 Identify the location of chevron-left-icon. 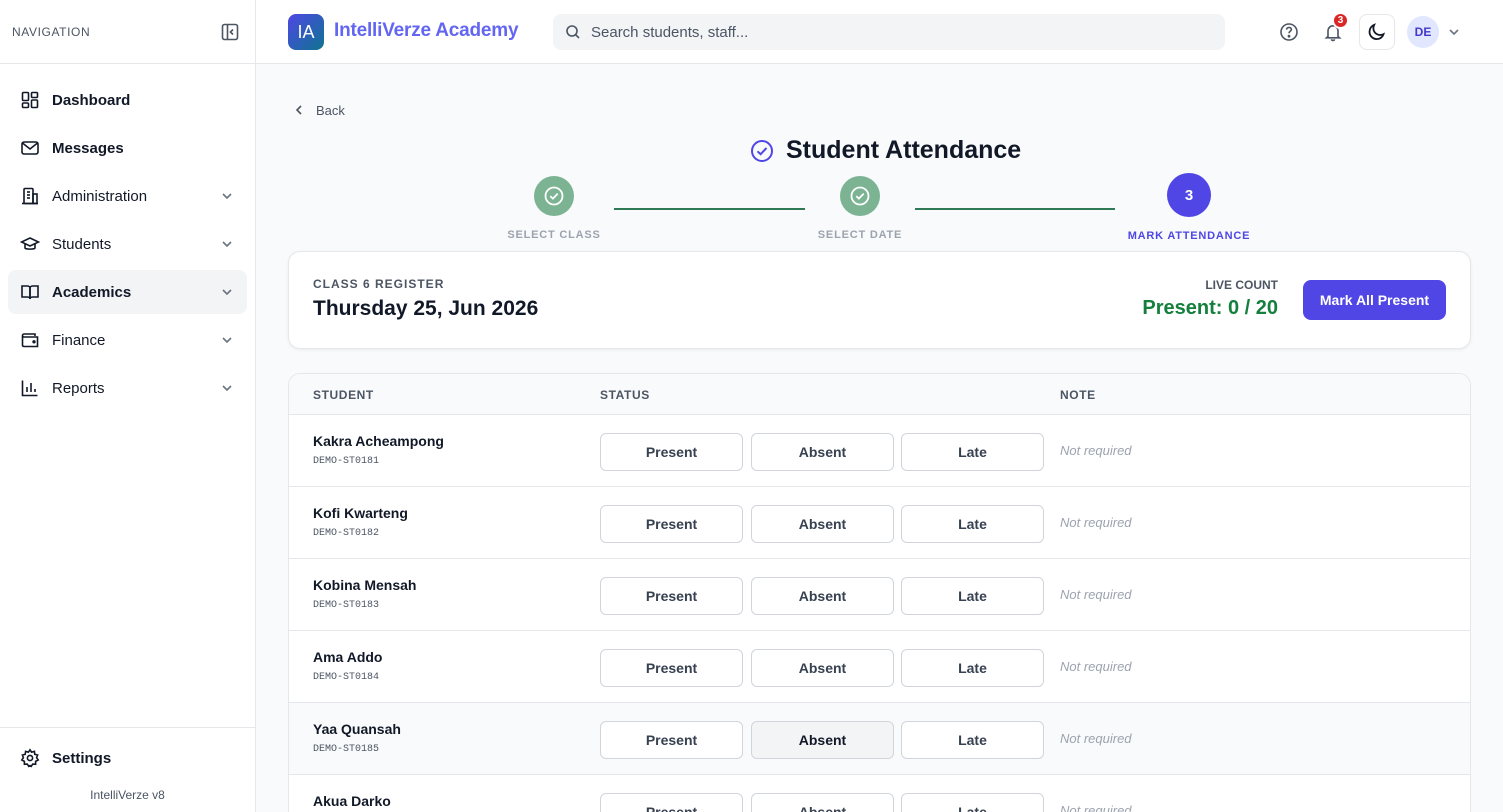
(300, 110).